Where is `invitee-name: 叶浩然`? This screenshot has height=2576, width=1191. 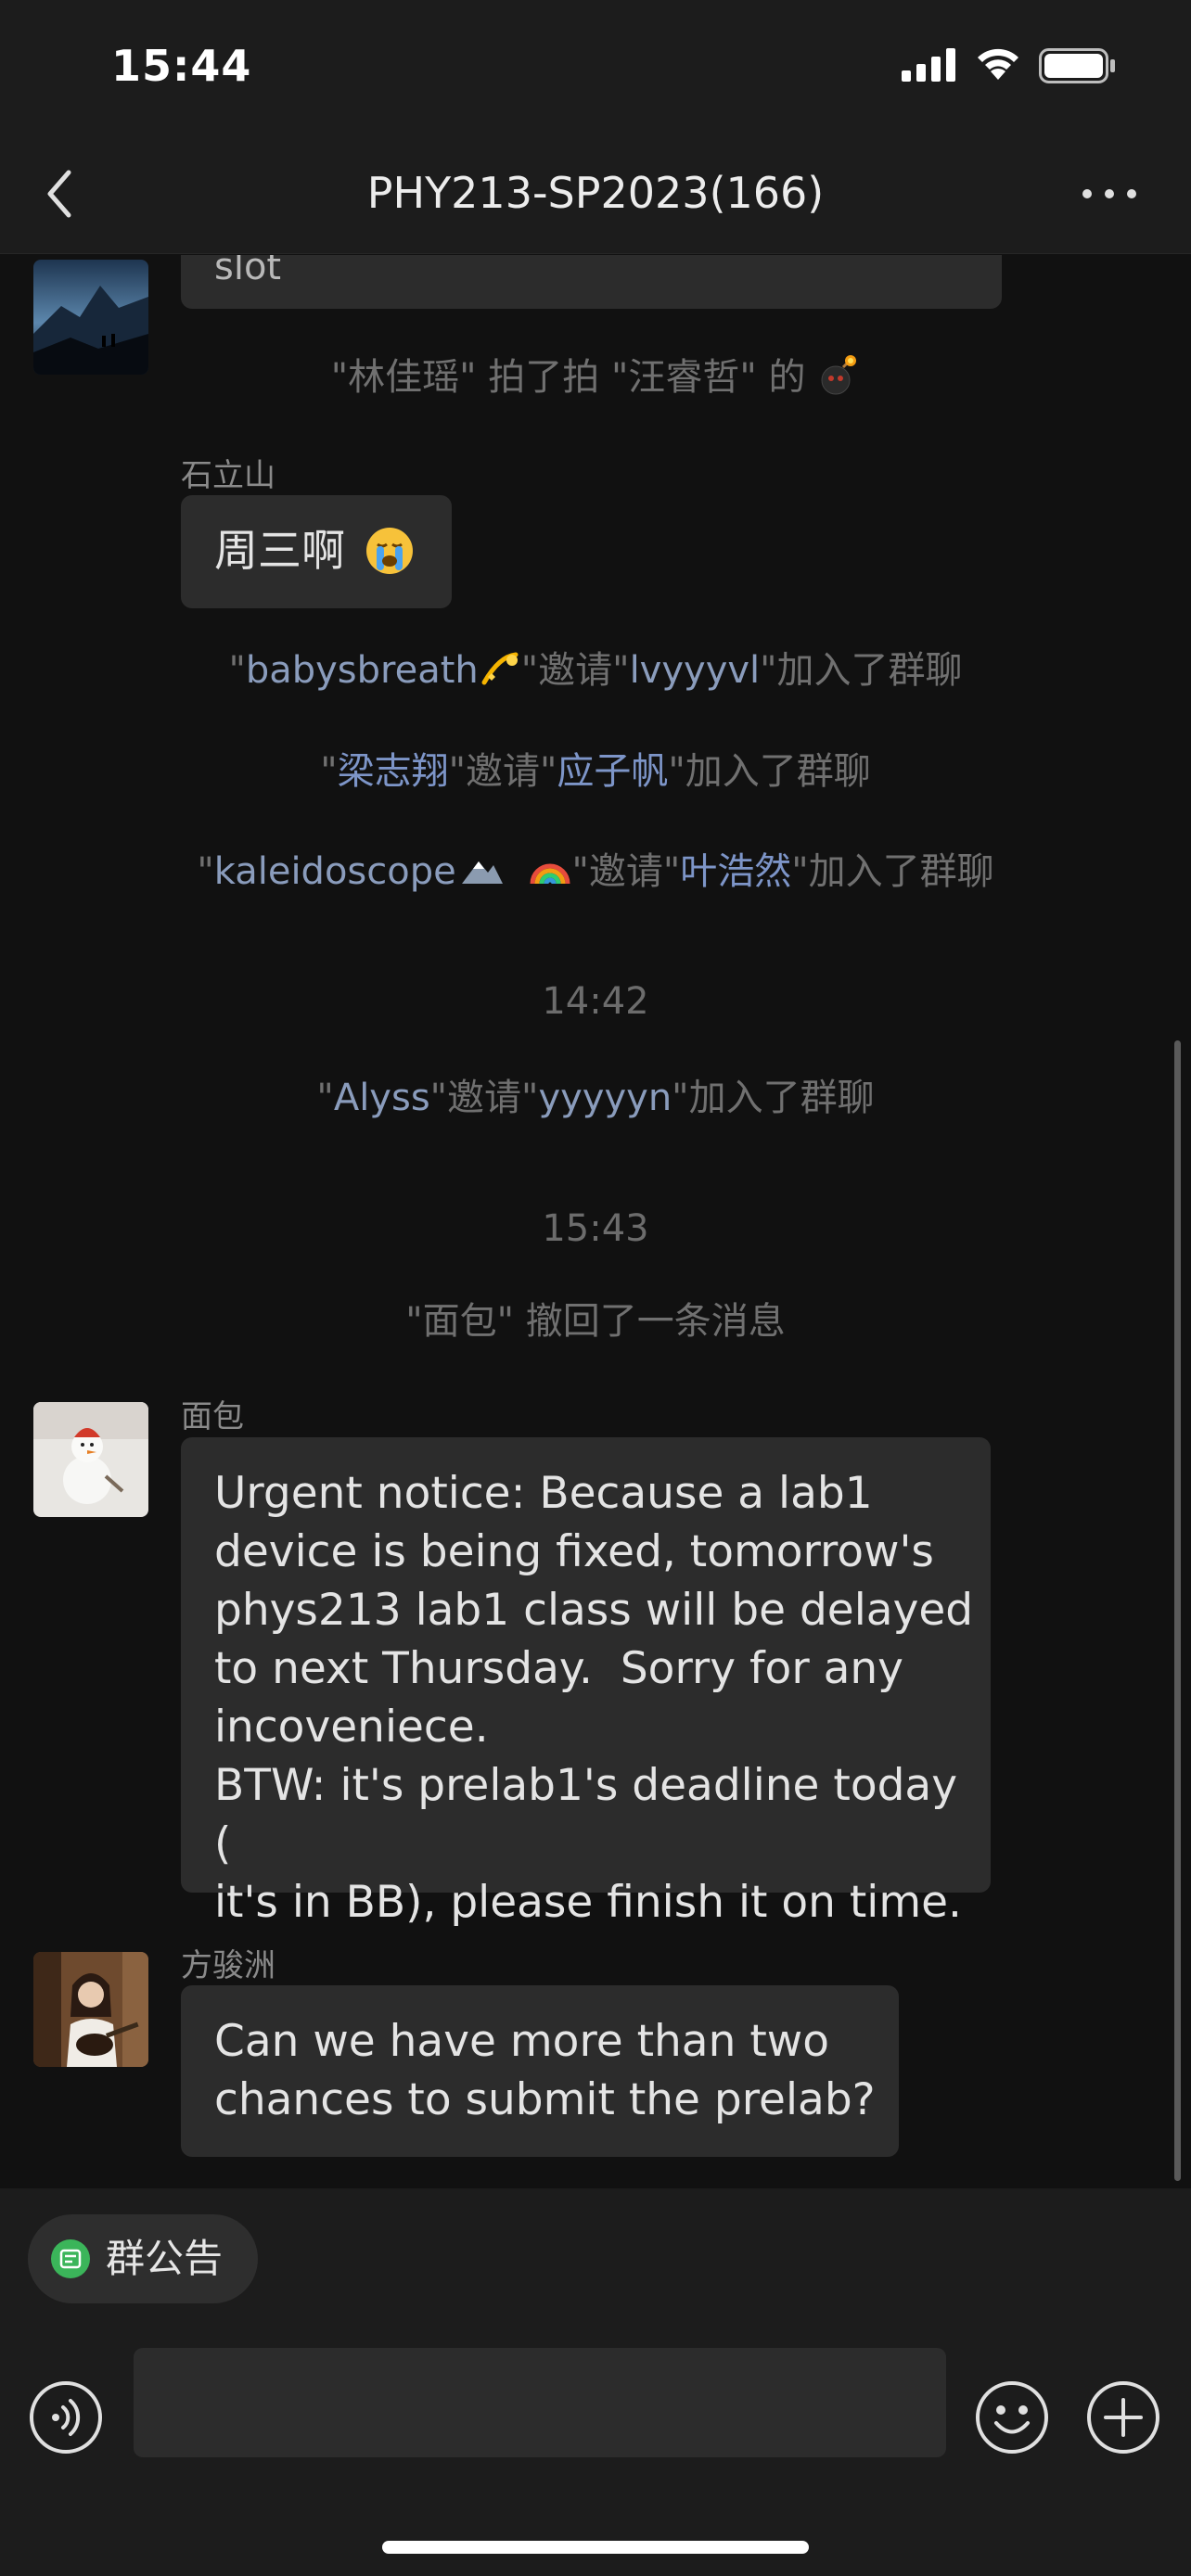
invitee-name: 叶浩然 is located at coordinates (735, 871).